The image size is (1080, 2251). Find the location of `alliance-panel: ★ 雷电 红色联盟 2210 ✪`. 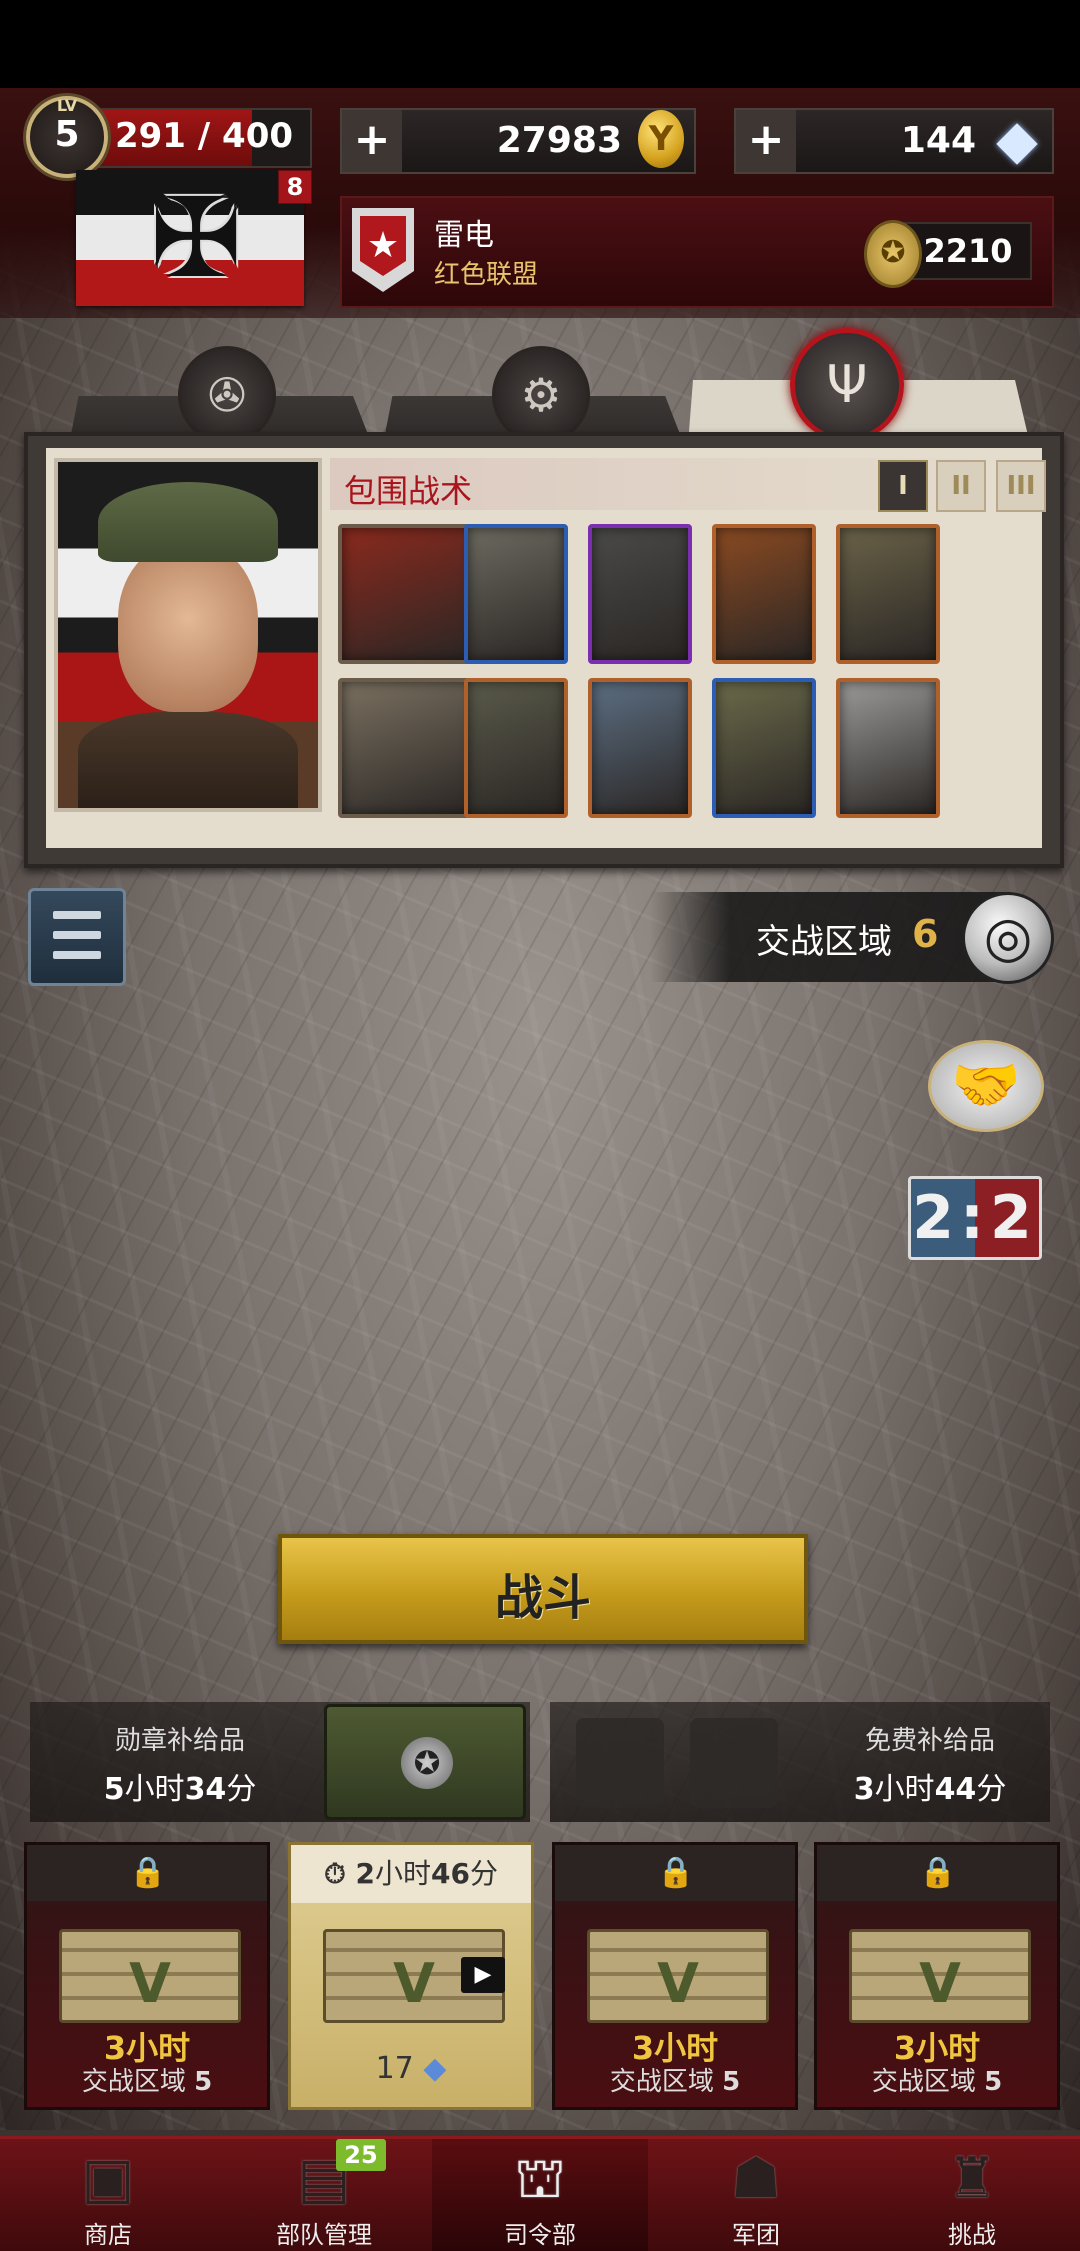

alliance-panel: ★ 雷电 红色联盟 2210 ✪ is located at coordinates (697, 252).